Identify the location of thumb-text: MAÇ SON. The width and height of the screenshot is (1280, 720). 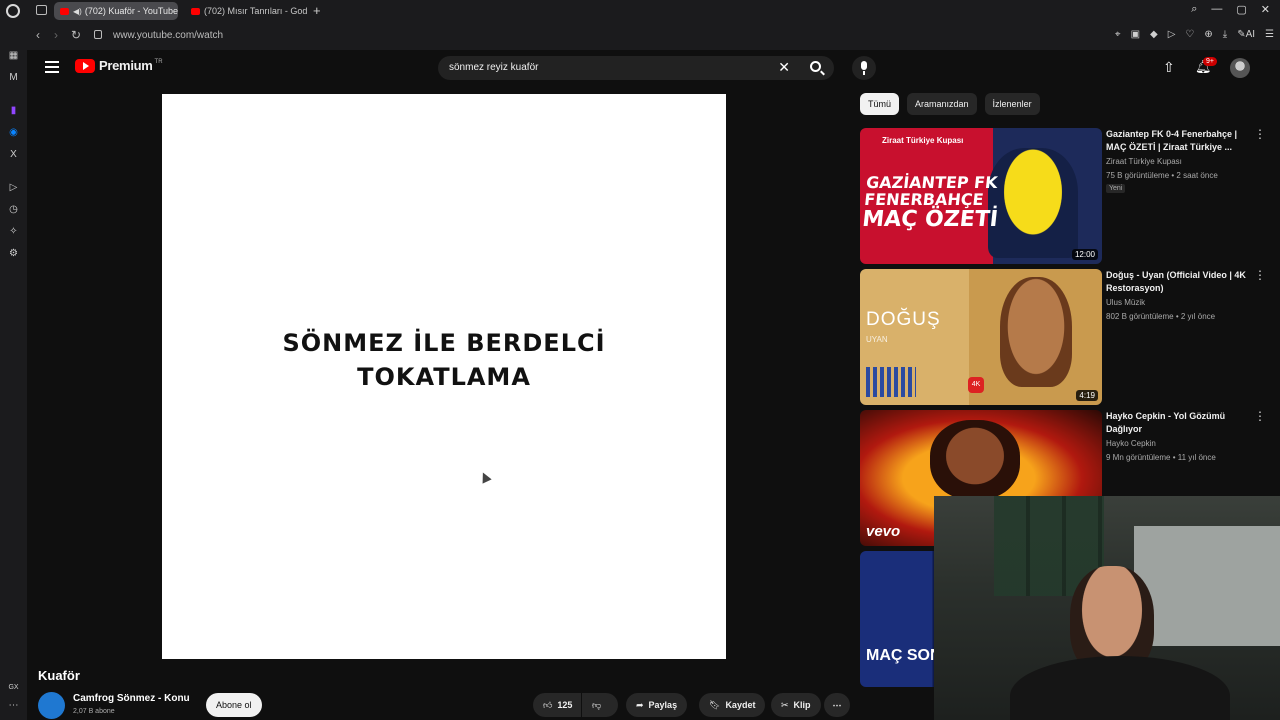
(904, 655).